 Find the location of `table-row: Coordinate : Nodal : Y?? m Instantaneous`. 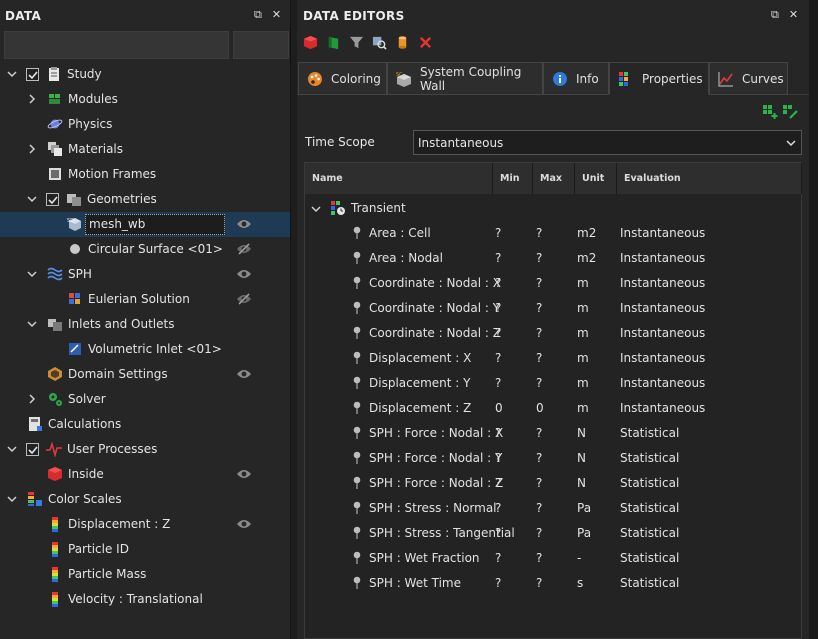

table-row: Coordinate : Nodal : Y?? m Instantaneous is located at coordinates (553, 308).